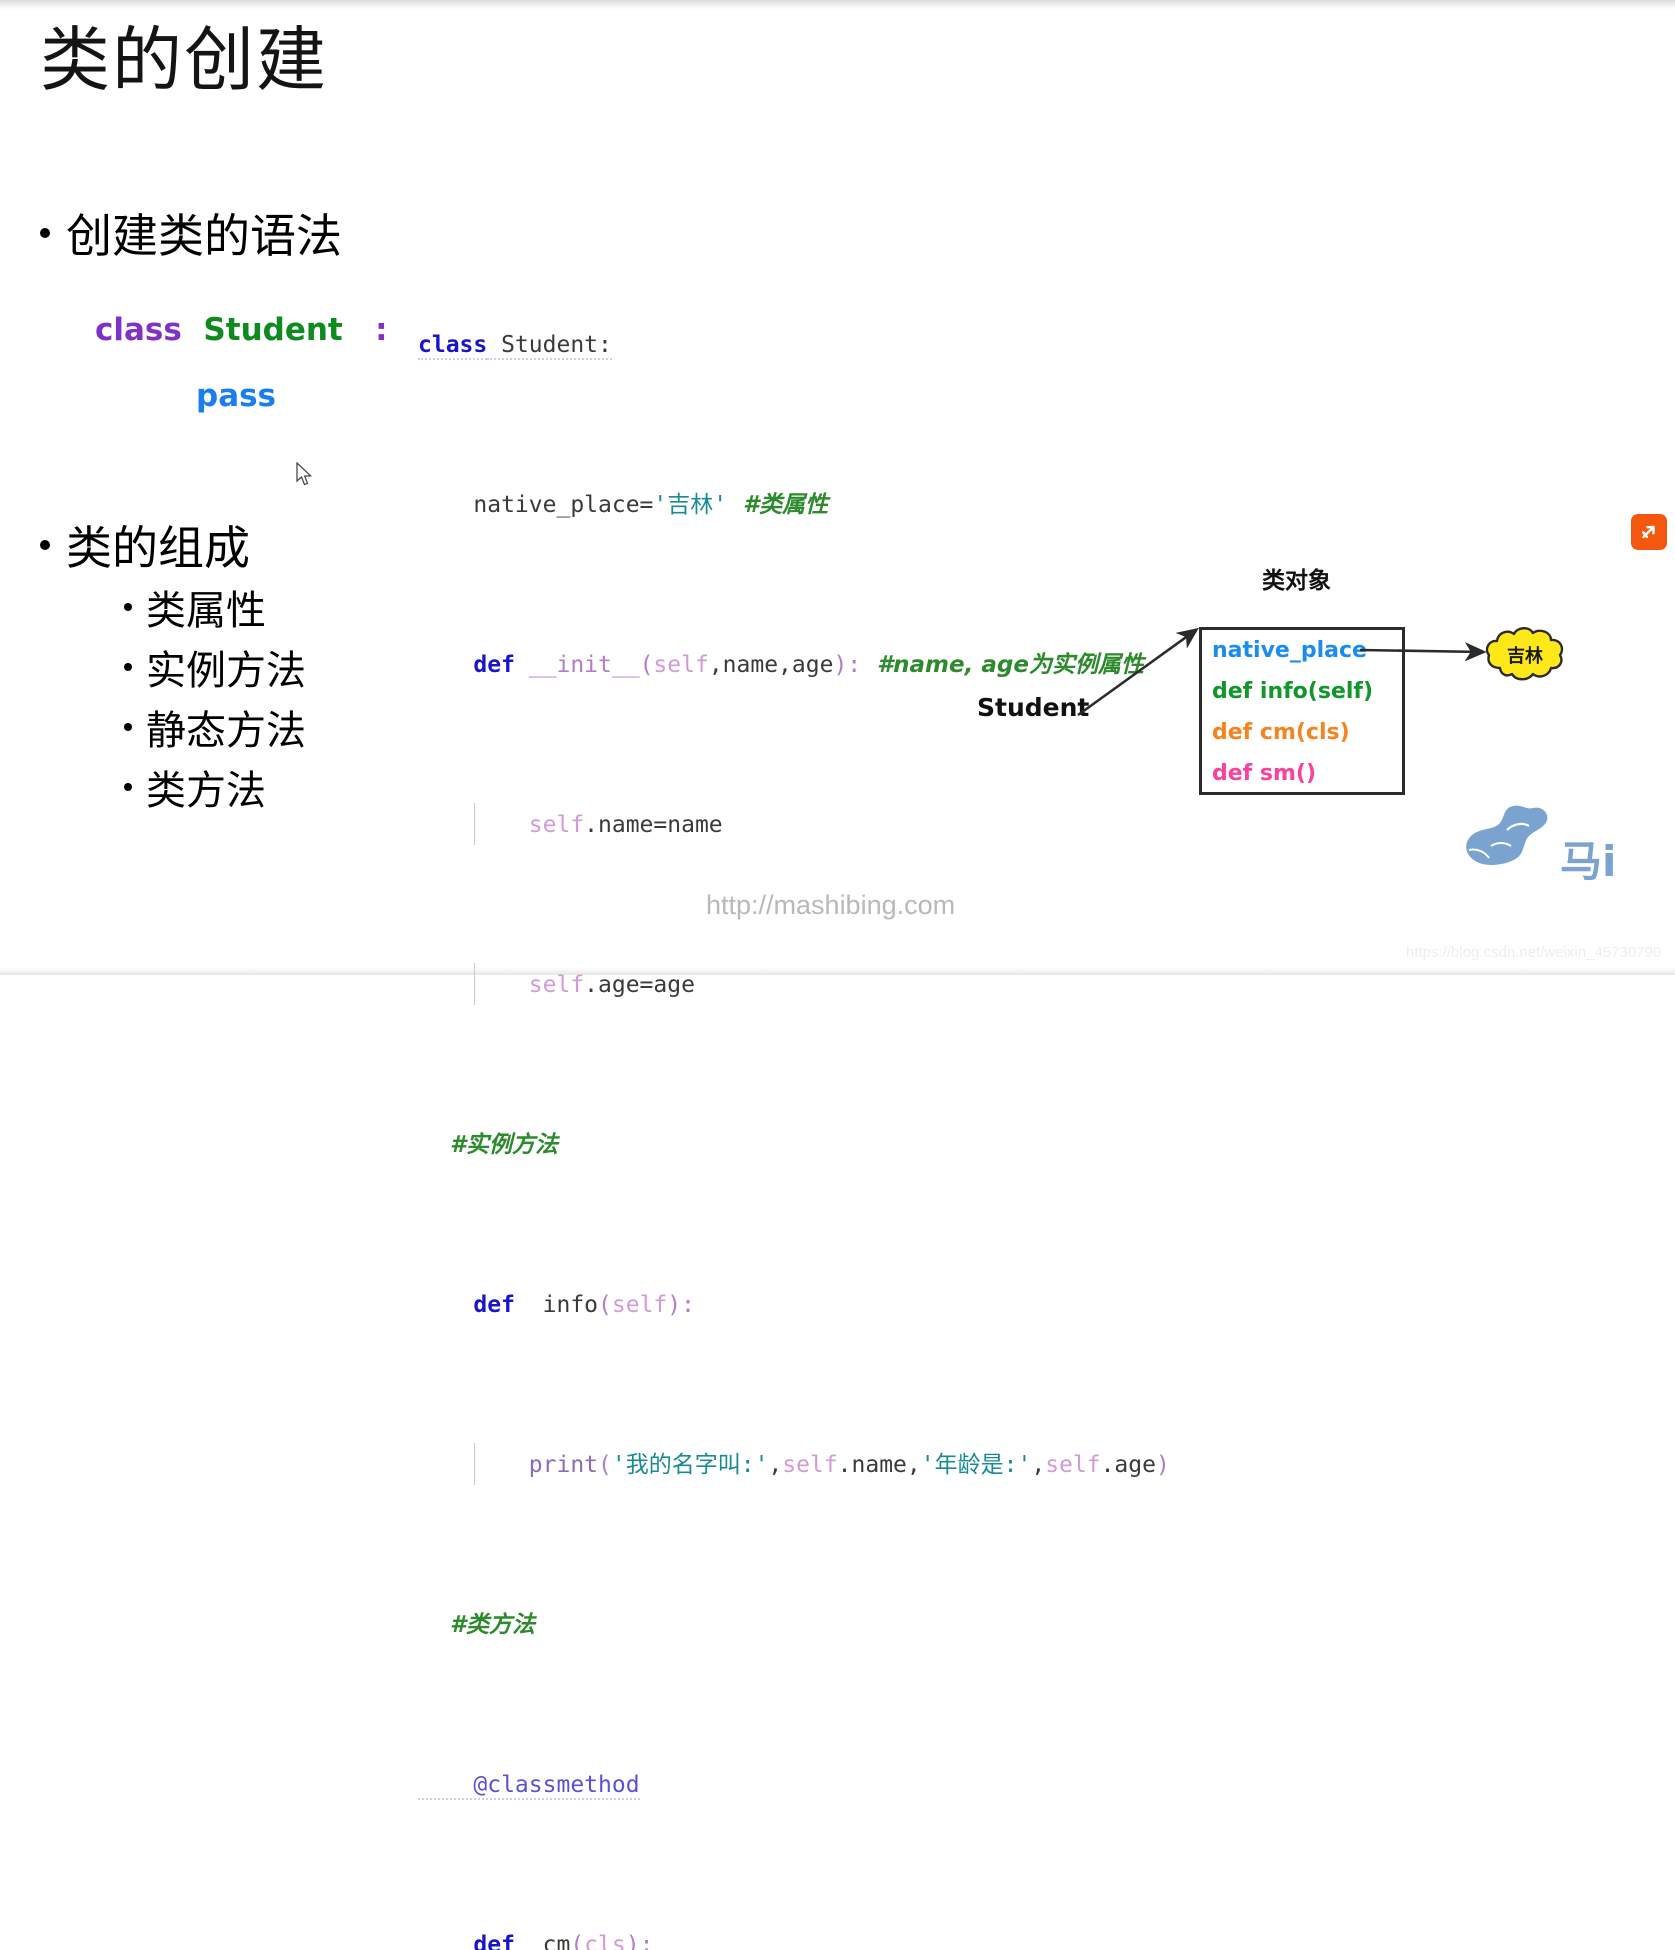 The image size is (1675, 1950). What do you see at coordinates (794, 345) in the screenshot?
I see `code-line-class-student: class Student:` at bounding box center [794, 345].